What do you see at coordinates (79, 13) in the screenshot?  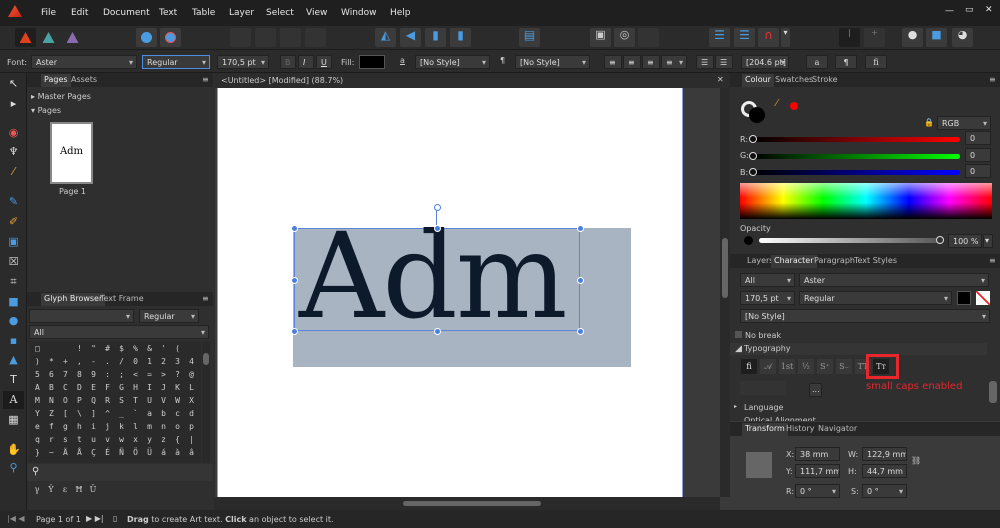 I see `menu-edit: Edit` at bounding box center [79, 13].